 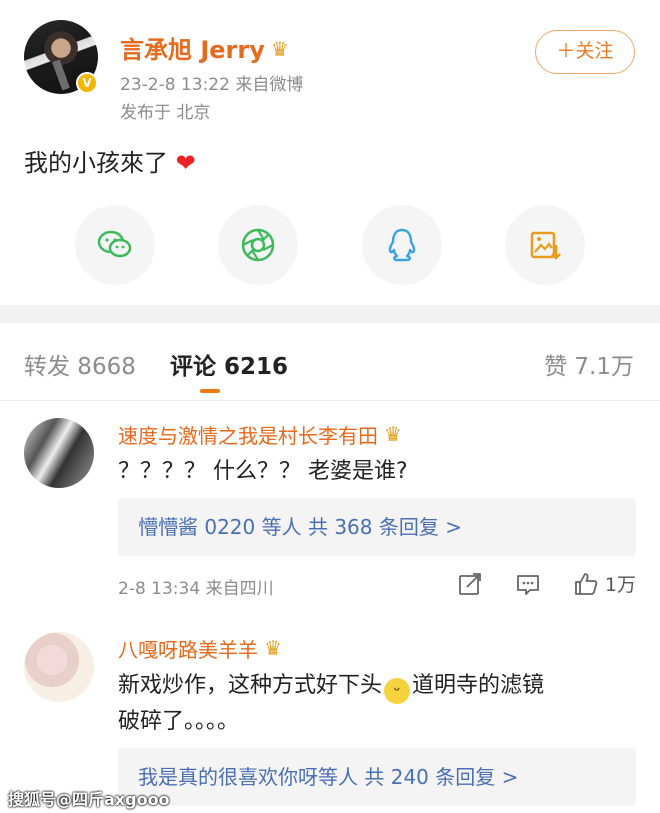 What do you see at coordinates (196, 589) in the screenshot?
I see `comment-meta: 2-8 13:34 来自四川` at bounding box center [196, 589].